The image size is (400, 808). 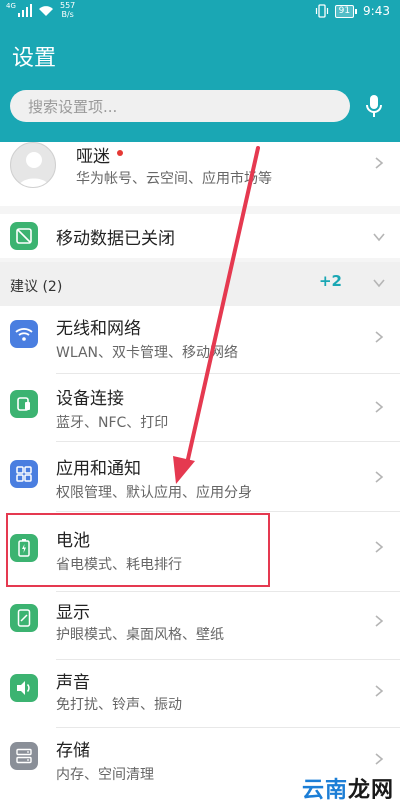 I want to click on clock: 9:43, so click(x=376, y=11).